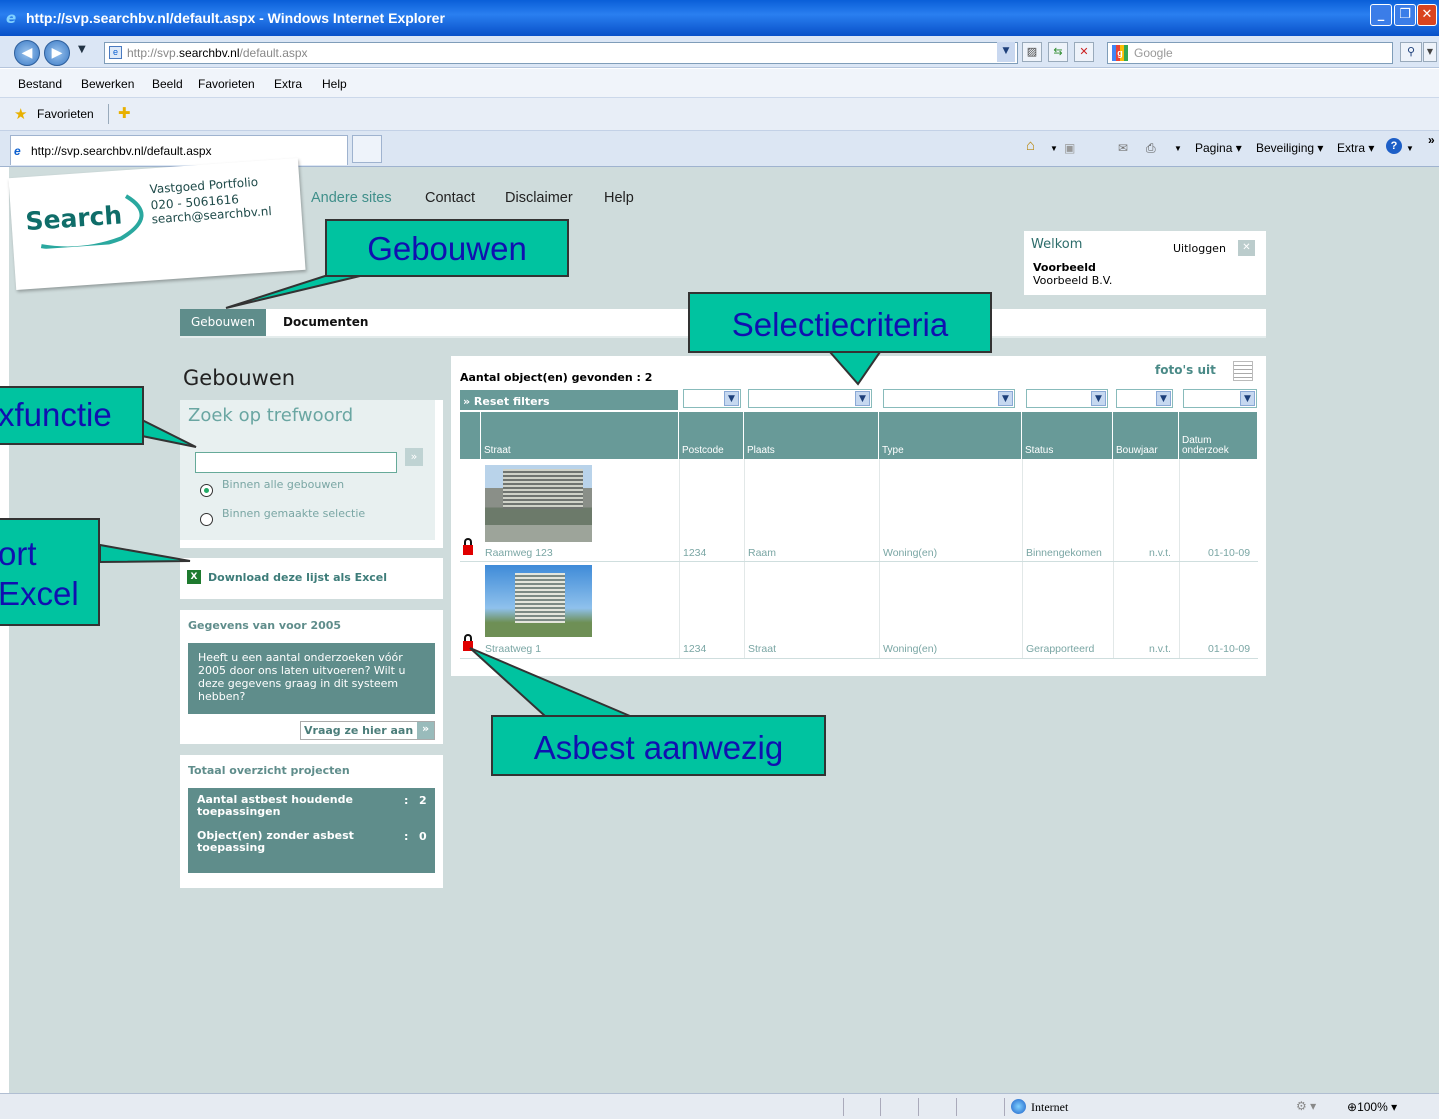 Image resolution: width=1439 pixels, height=1119 pixels. Describe the element at coordinates (1050, 1107) in the screenshot. I see `zone-label: Internet` at that location.